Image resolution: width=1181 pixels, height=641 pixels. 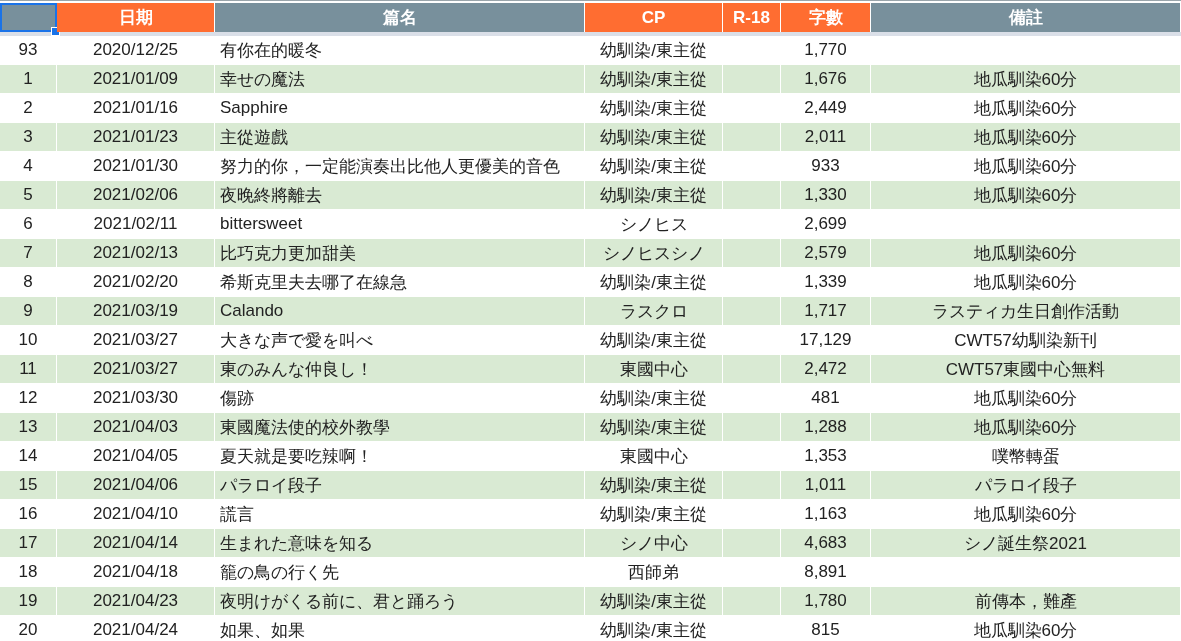 I want to click on title-cell-text: 生まれた意味を知る, so click(x=296, y=543).